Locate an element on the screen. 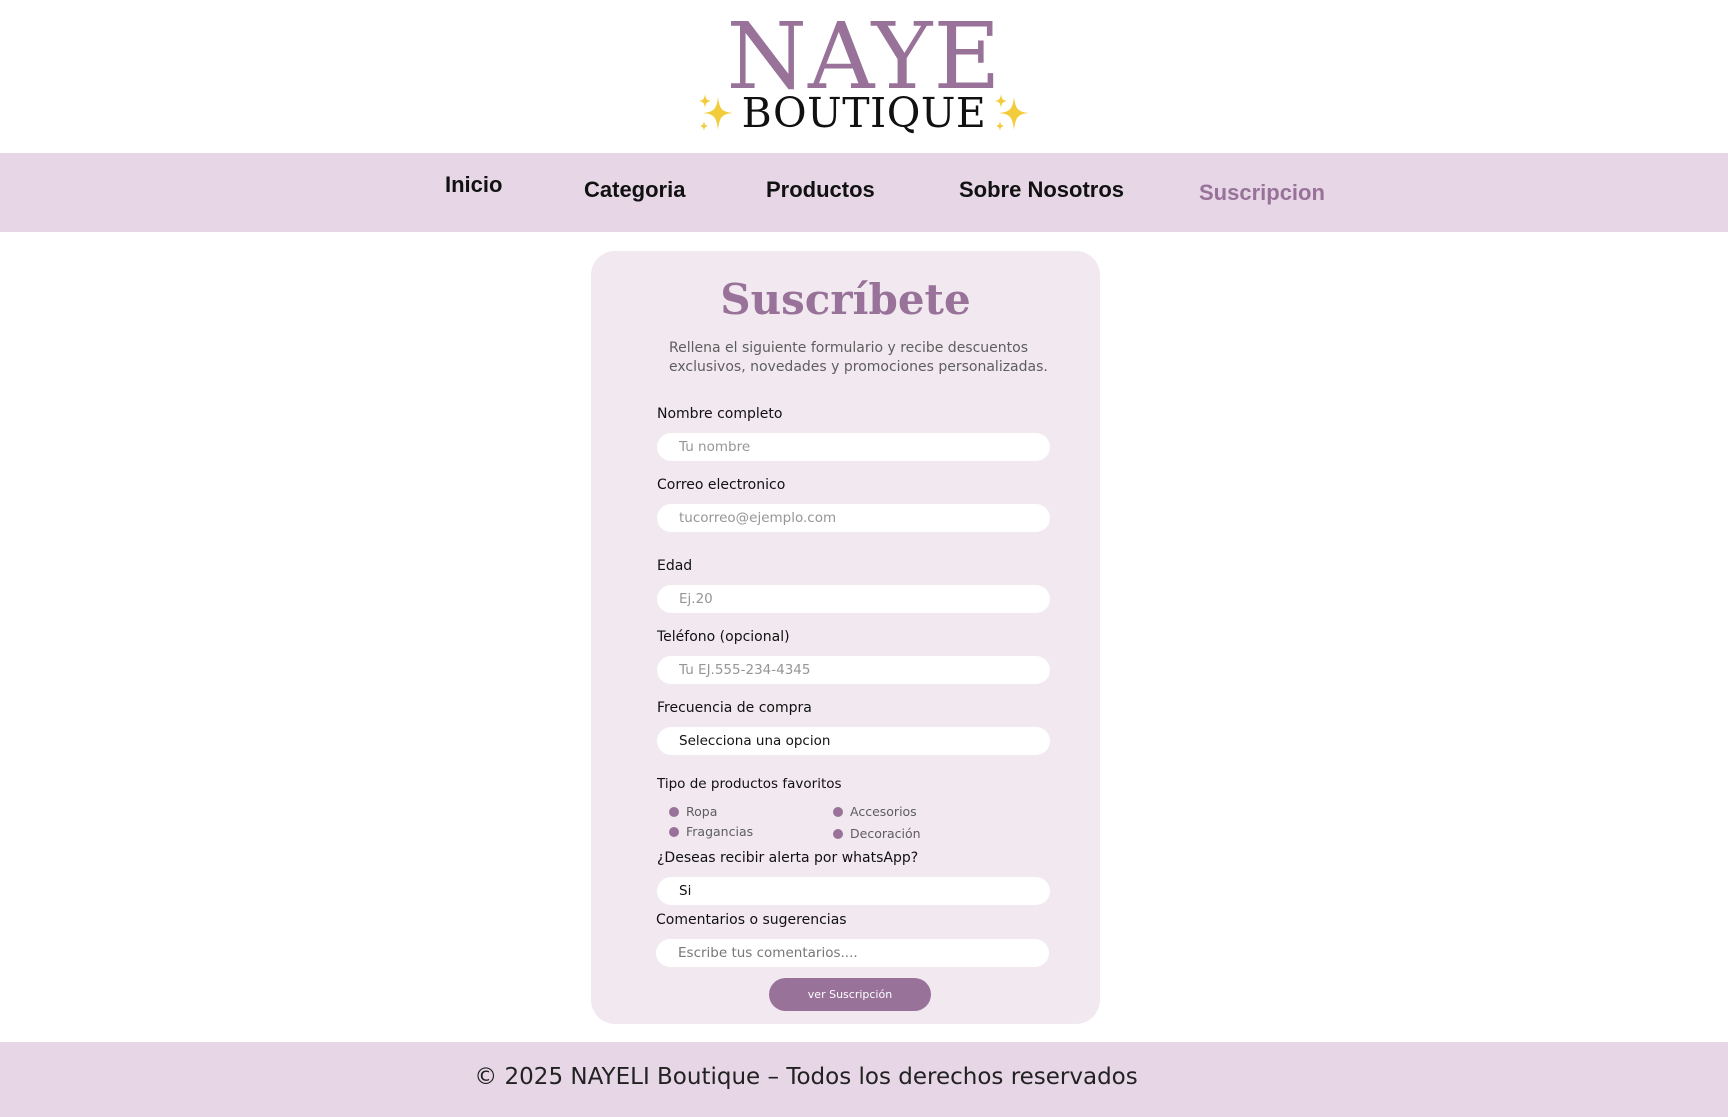 The height and width of the screenshot is (1117, 1728). nav-item-sobre-nosotros: Sobre Nosotros is located at coordinates (1041, 190).